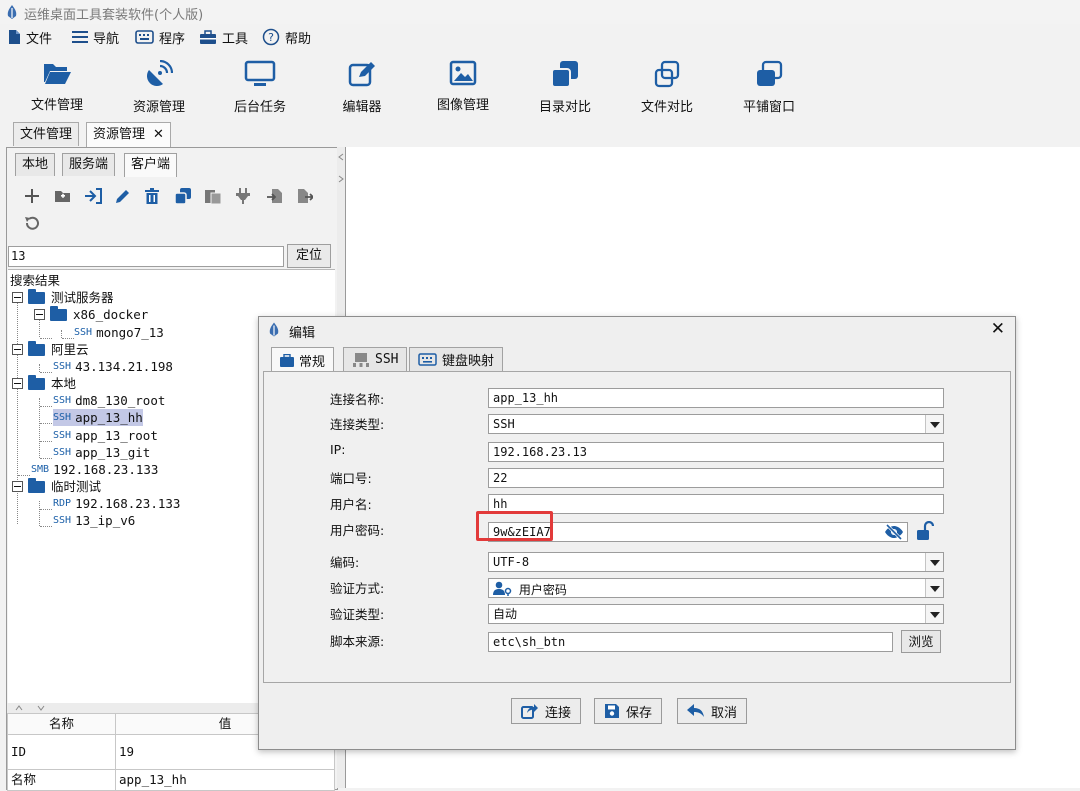  I want to click on script-source-field: etc\sh_btn, so click(690, 642).